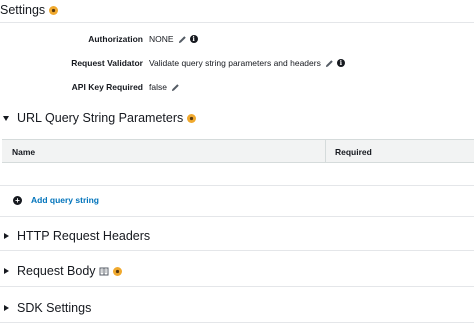  What do you see at coordinates (23, 10) in the screenshot?
I see `settings-label: Settings` at bounding box center [23, 10].